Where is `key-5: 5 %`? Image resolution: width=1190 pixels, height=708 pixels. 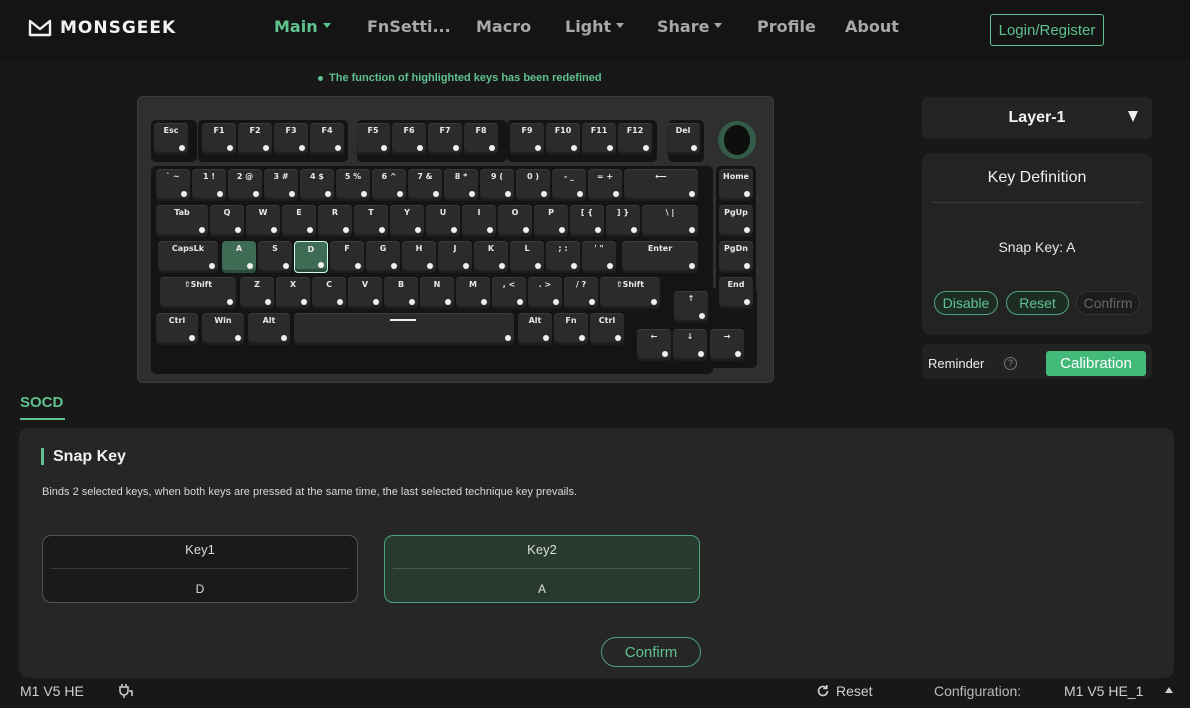 key-5: 5 % is located at coordinates (353, 185).